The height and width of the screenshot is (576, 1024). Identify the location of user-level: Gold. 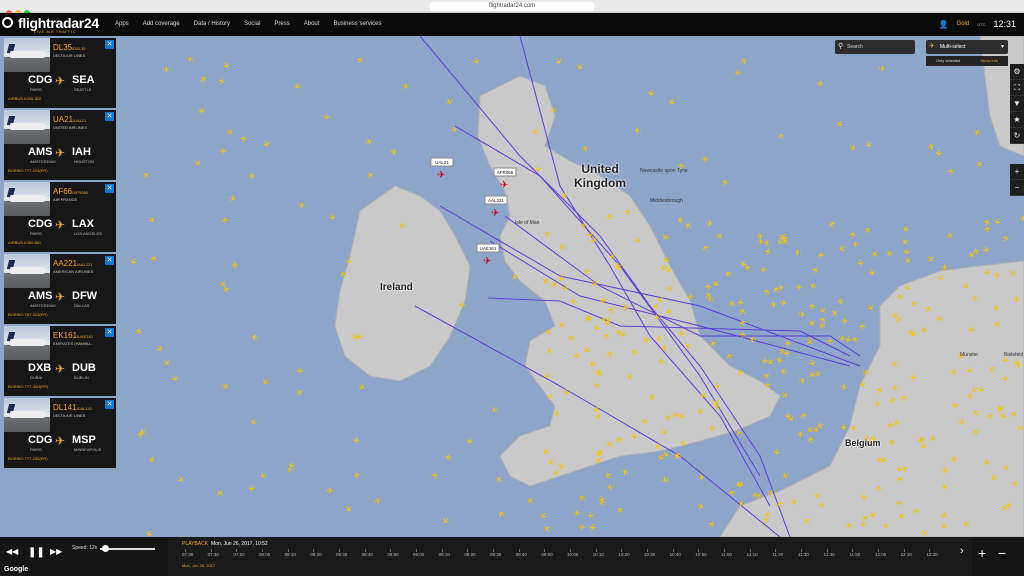
(963, 24).